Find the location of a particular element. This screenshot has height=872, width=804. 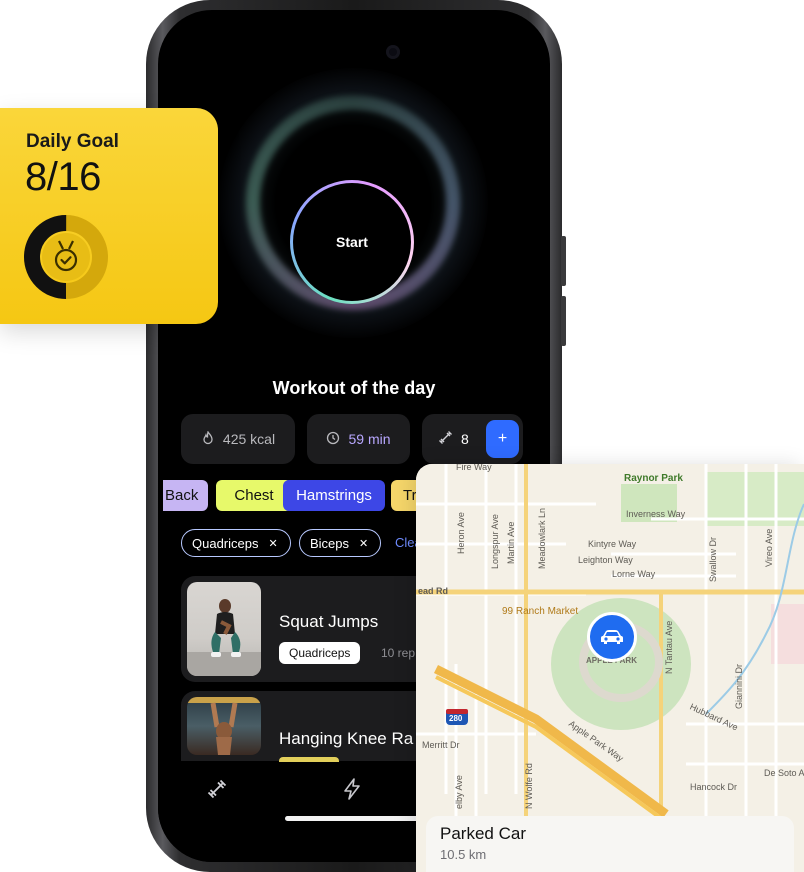

daily-goal-widget: Daily Goal 8/16 is located at coordinates (109, 216).